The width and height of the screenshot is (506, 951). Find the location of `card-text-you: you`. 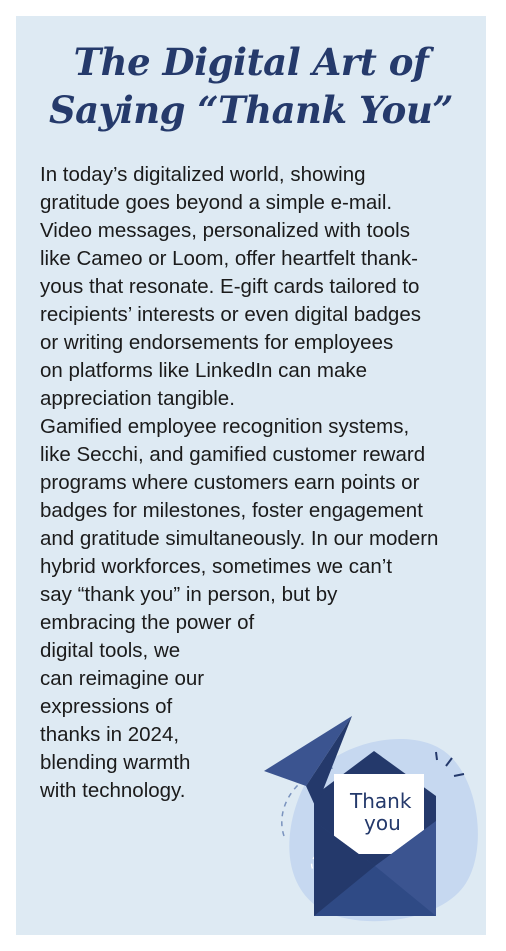

card-text-you: you is located at coordinates (382, 823).